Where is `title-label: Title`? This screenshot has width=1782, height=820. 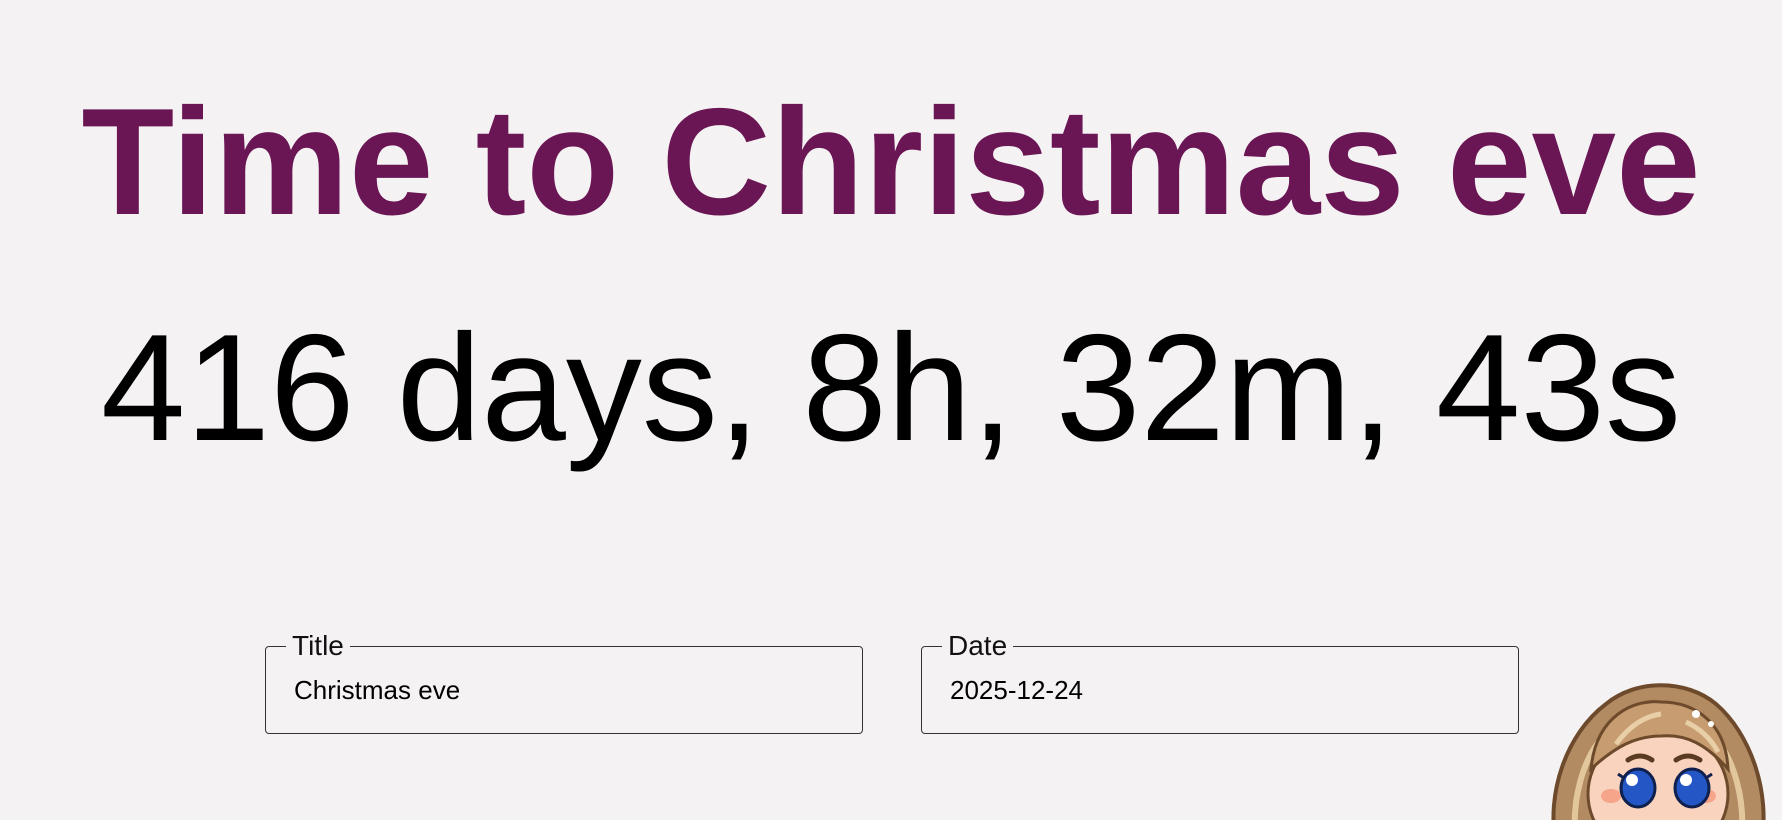 title-label: Title is located at coordinates (318, 645).